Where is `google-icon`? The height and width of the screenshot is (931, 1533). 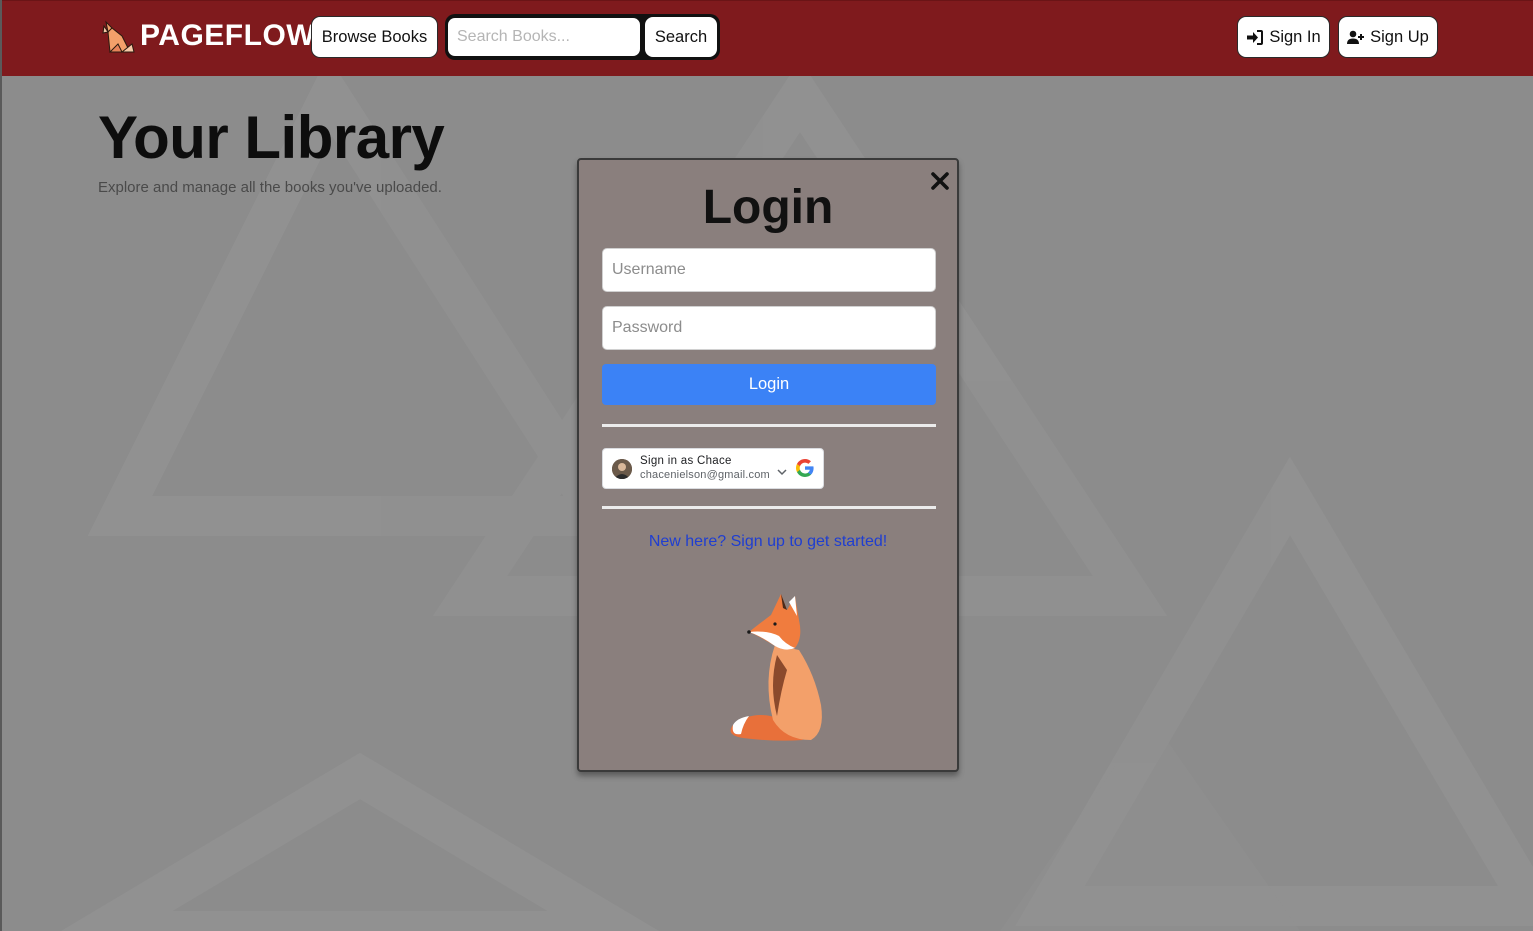
google-icon is located at coordinates (805, 468).